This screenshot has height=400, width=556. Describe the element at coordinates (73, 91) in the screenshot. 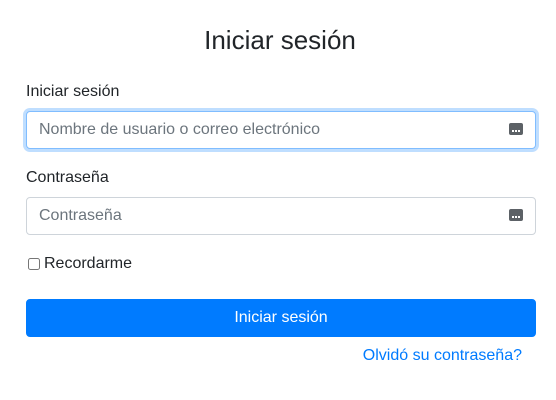

I see `username-label: Iniciar sesión` at that location.